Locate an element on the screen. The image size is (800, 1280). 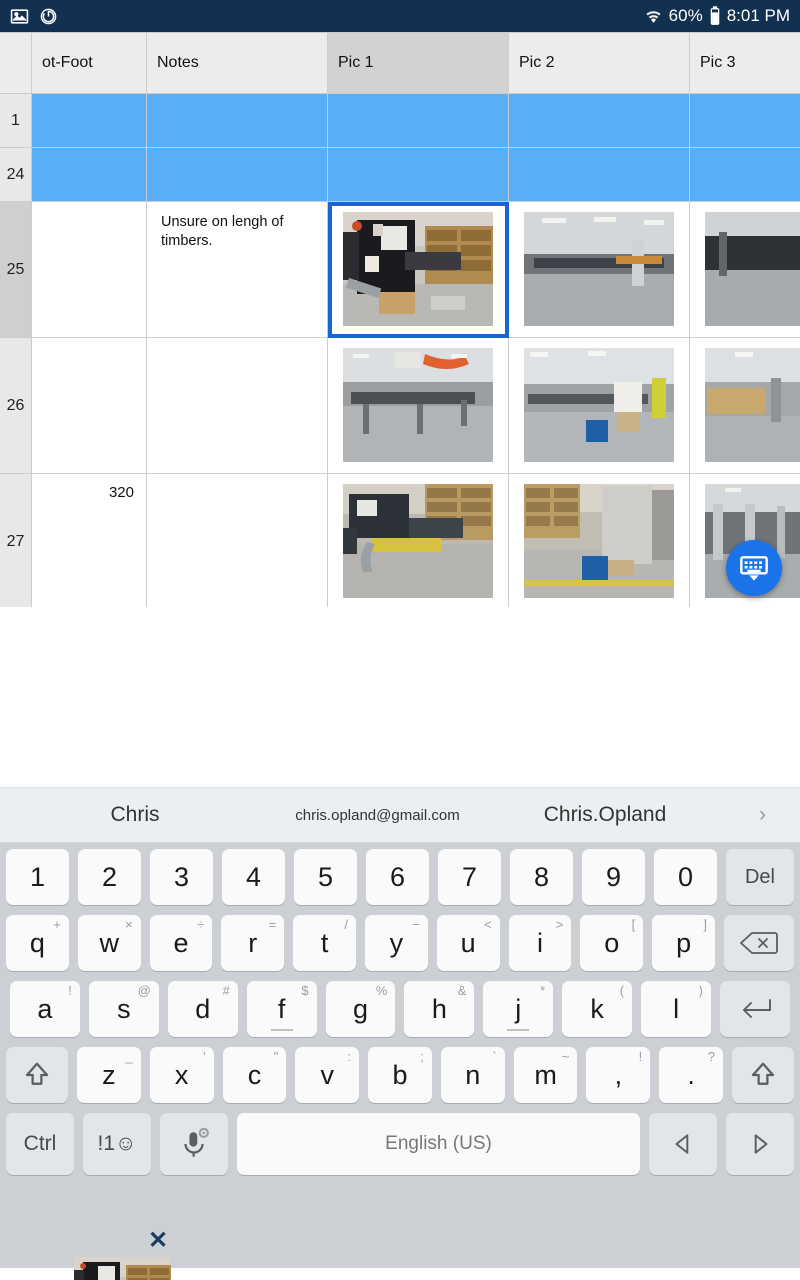
cell-notes: Unsure on lengh of timbers. is located at coordinates (237, 270).